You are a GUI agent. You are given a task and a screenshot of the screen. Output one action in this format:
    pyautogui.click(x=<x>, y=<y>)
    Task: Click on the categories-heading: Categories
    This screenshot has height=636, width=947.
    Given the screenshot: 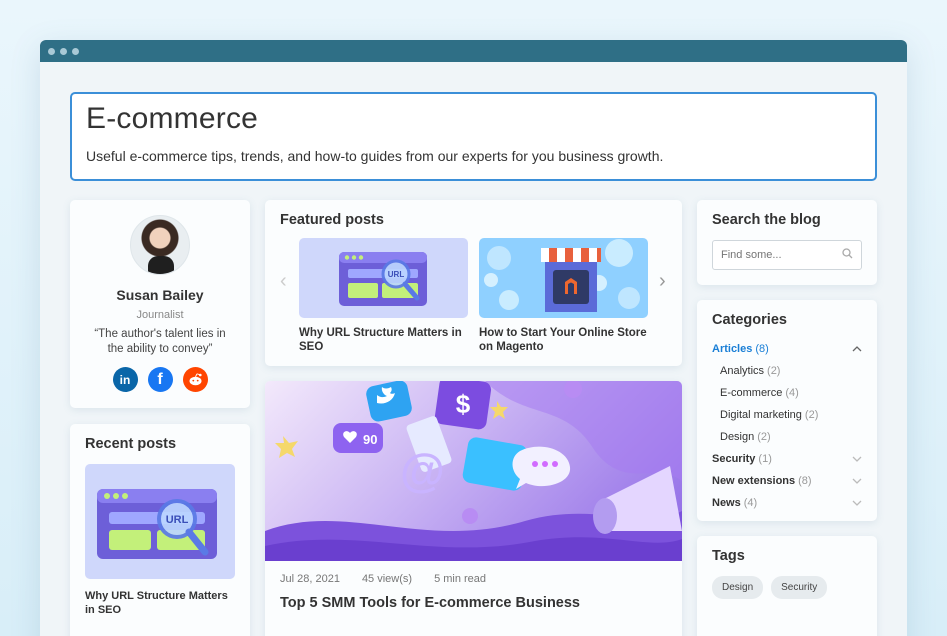 What is the action you would take?
    pyautogui.click(x=749, y=320)
    